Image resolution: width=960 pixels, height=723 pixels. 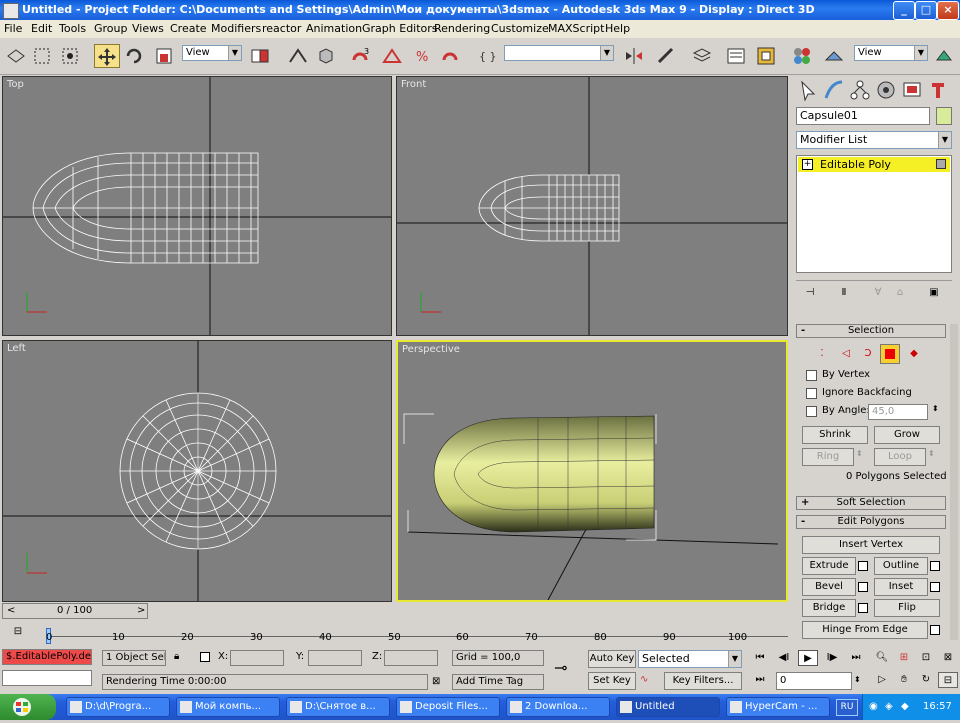 What do you see at coordinates (236, 28) in the screenshot?
I see `menu-modifiers: Modifiers` at bounding box center [236, 28].